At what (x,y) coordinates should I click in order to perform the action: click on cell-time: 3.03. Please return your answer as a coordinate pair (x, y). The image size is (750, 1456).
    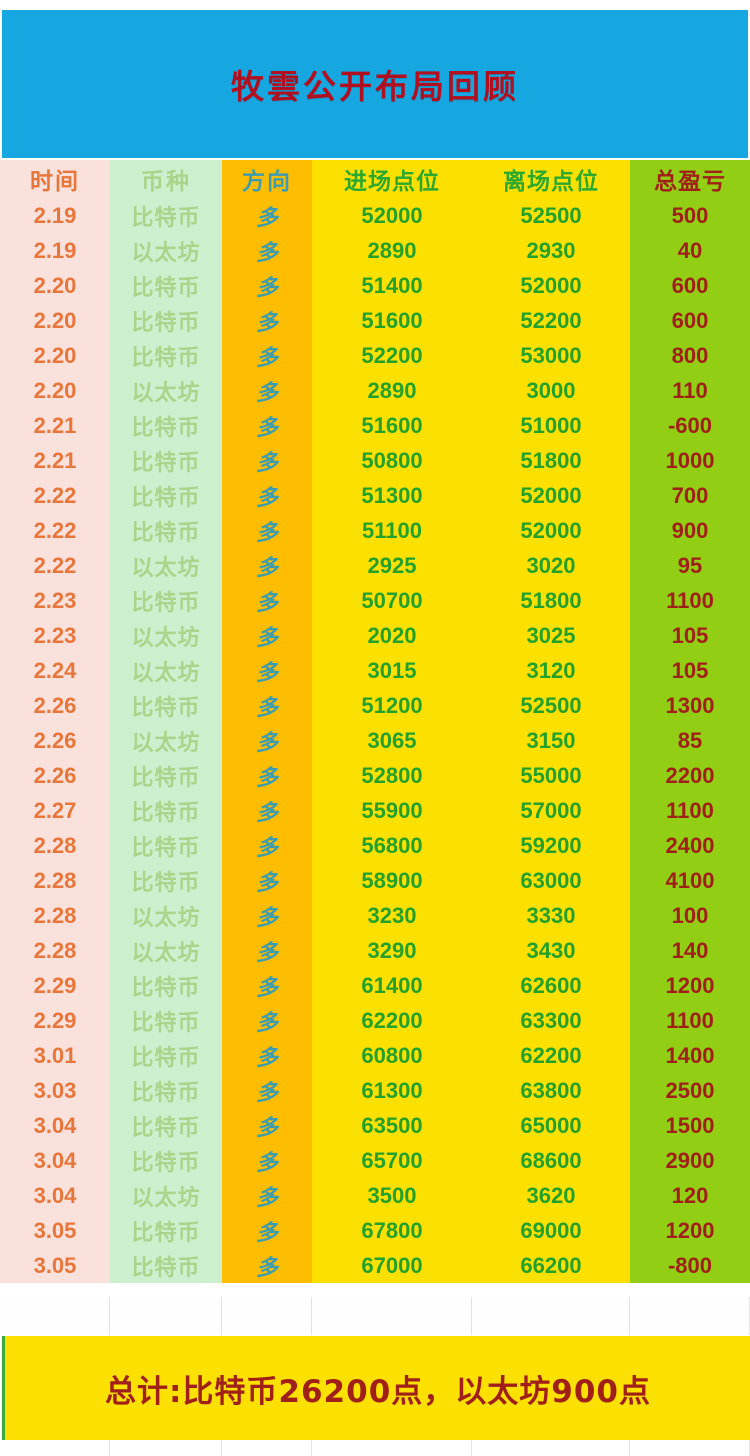
    Looking at the image, I should click on (55, 1090).